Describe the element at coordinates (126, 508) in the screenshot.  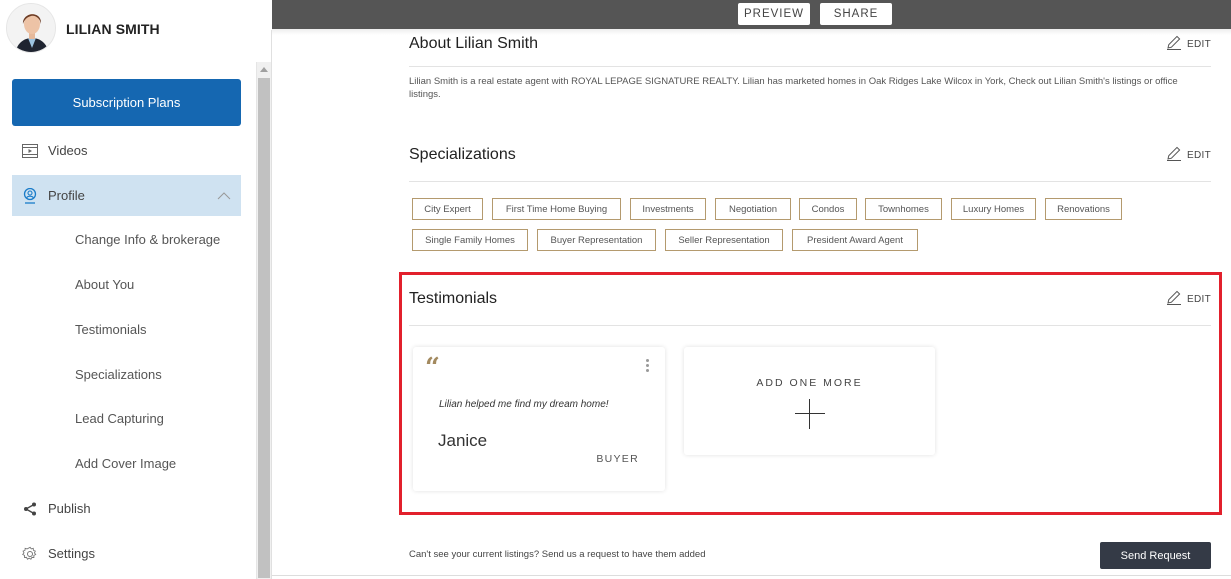
I see `sidebar-item-publish: Publish` at that location.